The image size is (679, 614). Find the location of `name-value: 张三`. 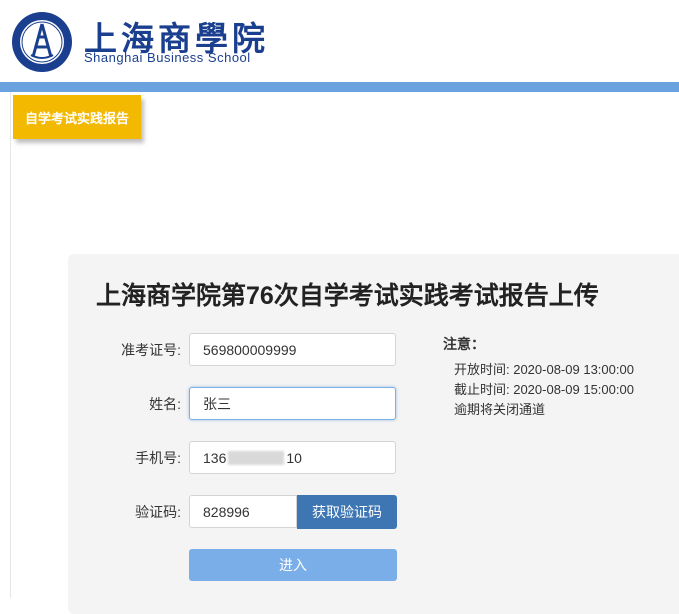

name-value: 张三 is located at coordinates (217, 403).